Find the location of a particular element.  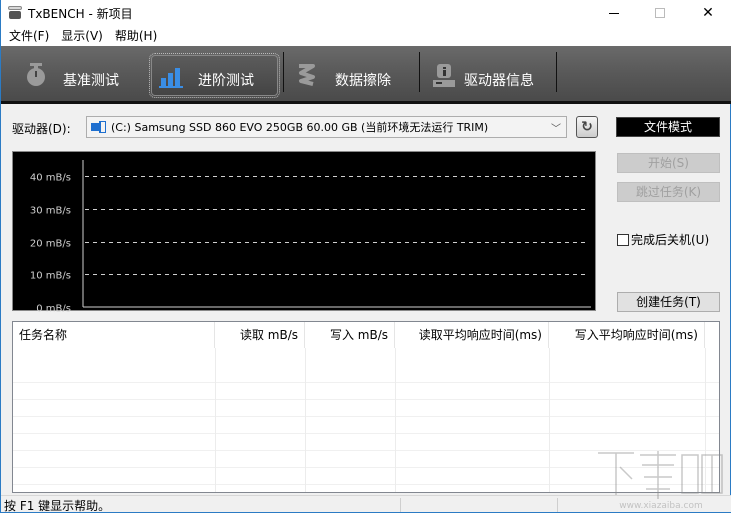

minimize-button is located at coordinates (614, 13).